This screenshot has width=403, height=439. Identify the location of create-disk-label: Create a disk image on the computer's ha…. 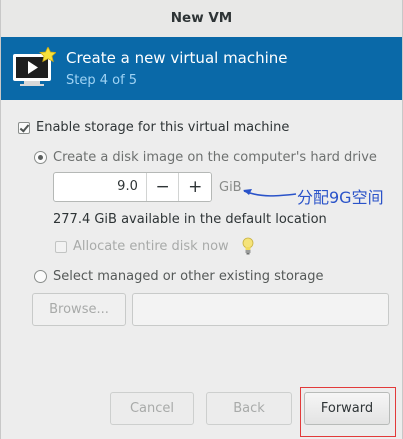
(215, 157).